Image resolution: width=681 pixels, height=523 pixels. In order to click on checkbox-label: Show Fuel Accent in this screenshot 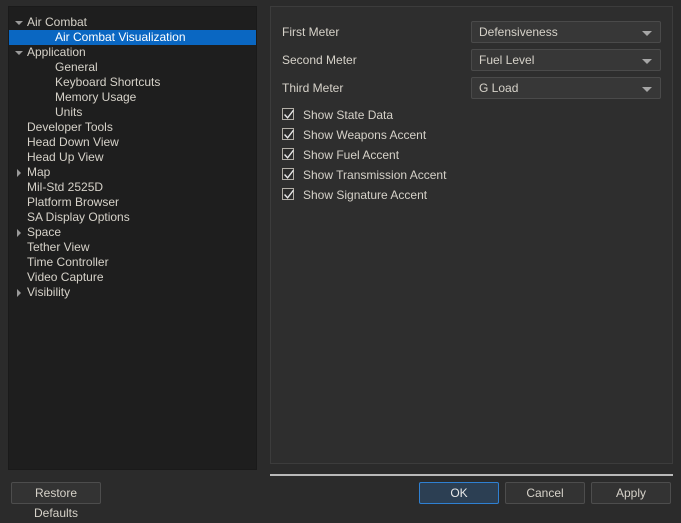, I will do `click(351, 155)`.